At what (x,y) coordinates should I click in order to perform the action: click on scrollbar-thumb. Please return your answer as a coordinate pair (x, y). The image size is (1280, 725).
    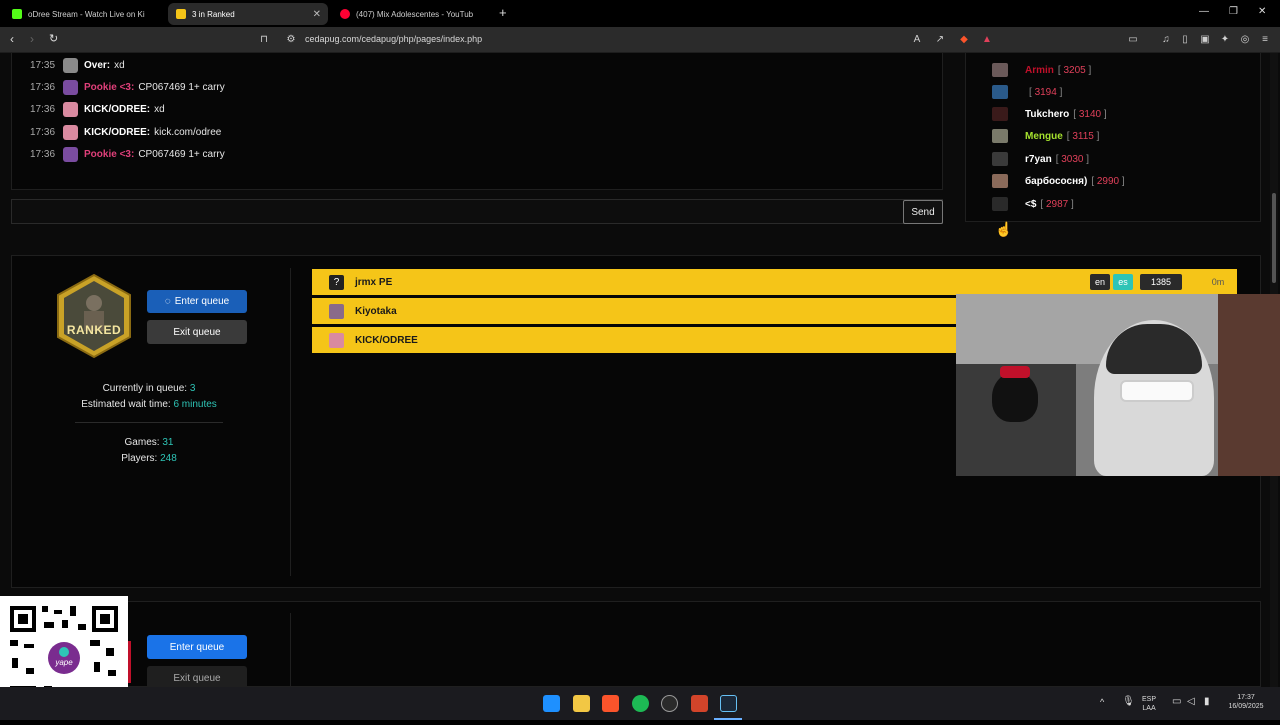
    Looking at the image, I should click on (1274, 238).